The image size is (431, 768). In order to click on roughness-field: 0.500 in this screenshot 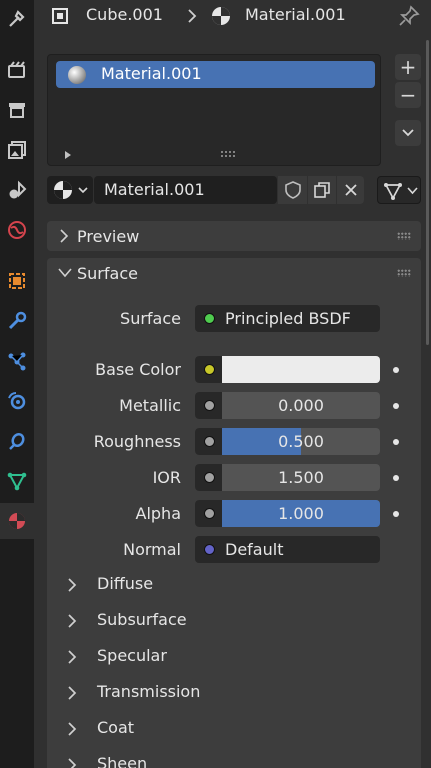, I will do `click(287, 441)`.